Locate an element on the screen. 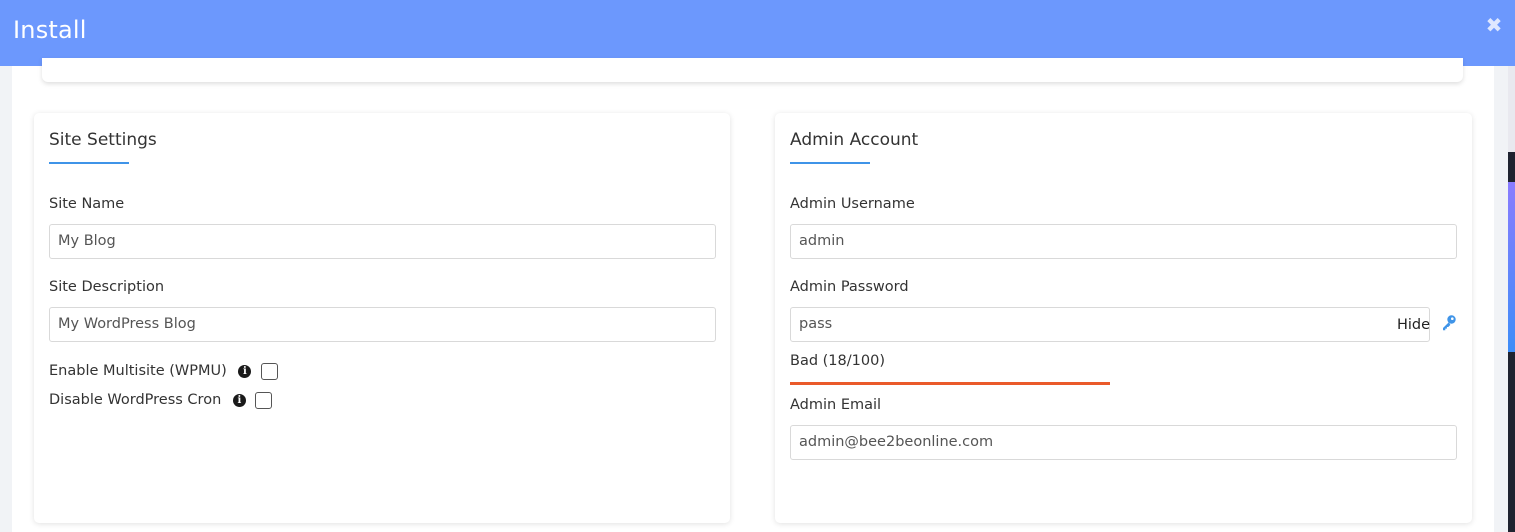 The height and width of the screenshot is (532, 1515). key-icon is located at coordinates (1449, 323).